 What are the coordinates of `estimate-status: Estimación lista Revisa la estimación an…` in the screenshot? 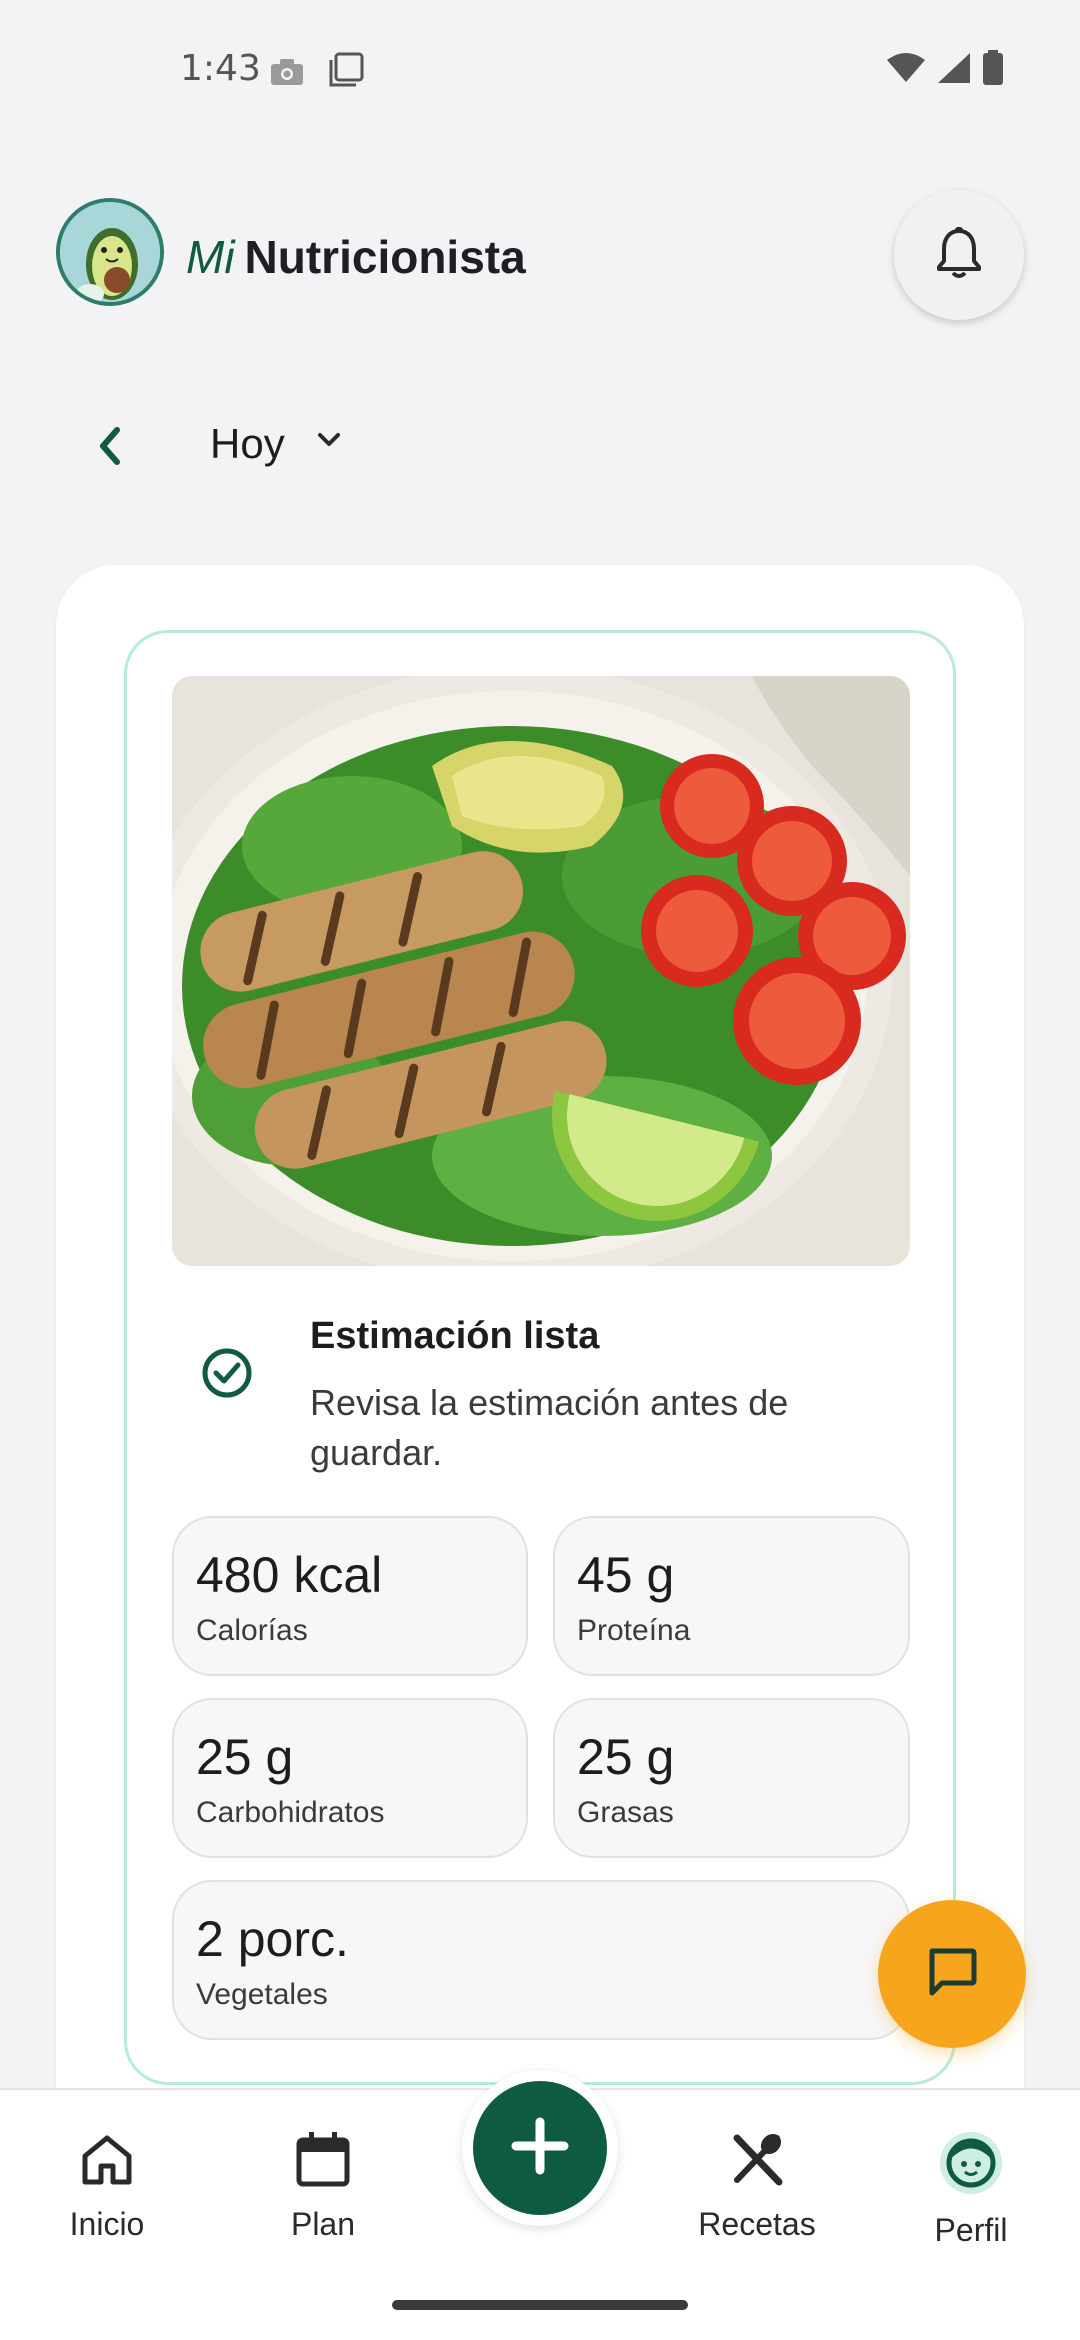 It's located at (541, 1395).